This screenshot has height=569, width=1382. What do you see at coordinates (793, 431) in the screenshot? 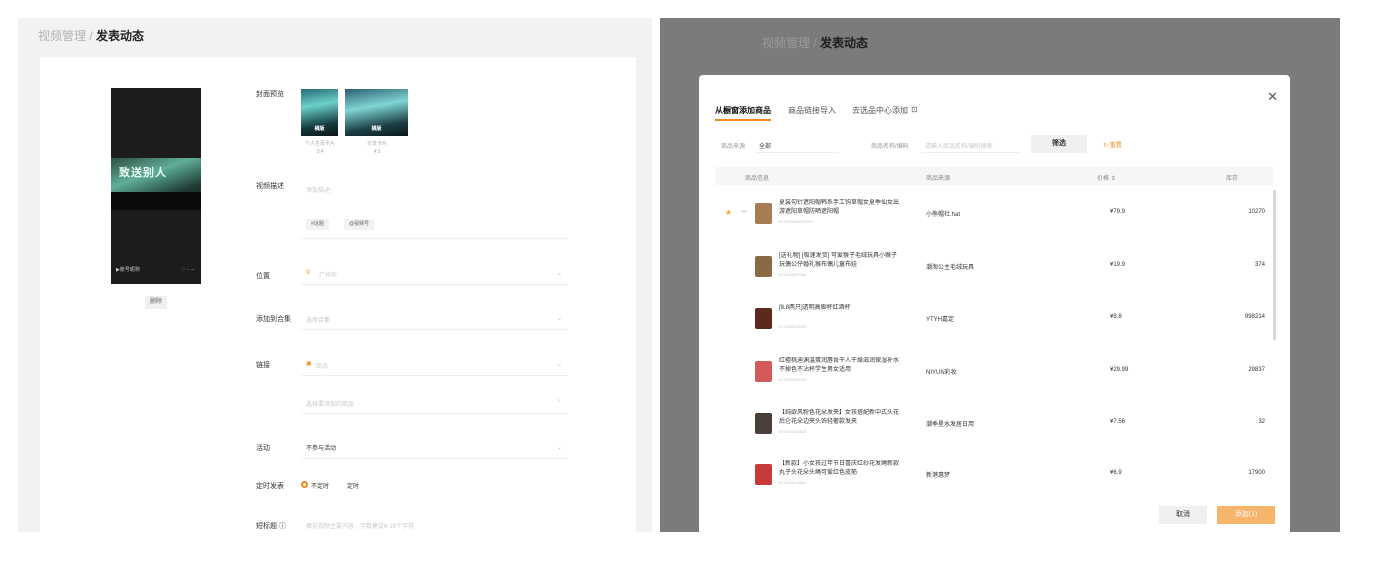
I see `product-id: ID:1000028845` at bounding box center [793, 431].